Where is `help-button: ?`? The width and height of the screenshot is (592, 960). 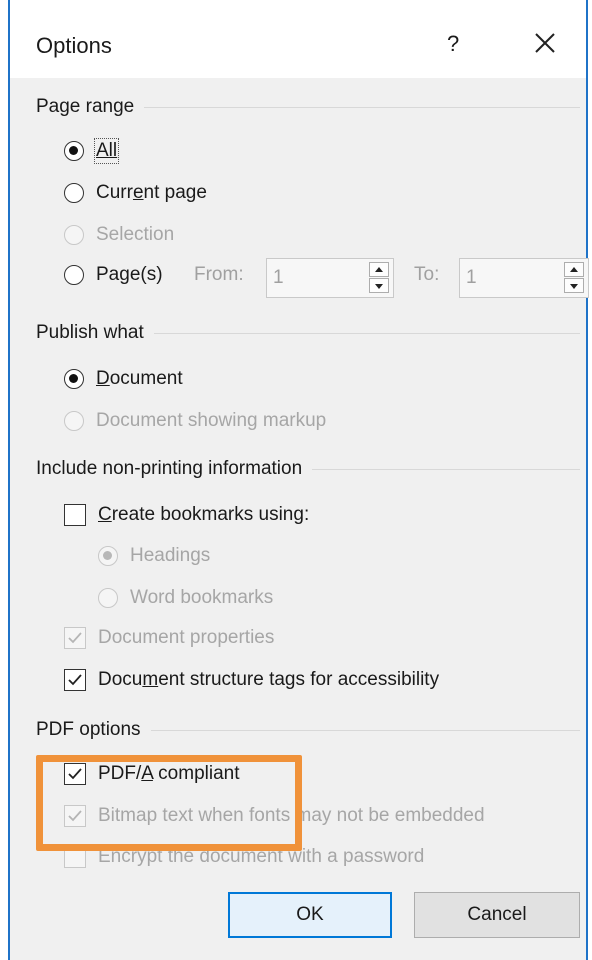
help-button: ? is located at coordinates (453, 44).